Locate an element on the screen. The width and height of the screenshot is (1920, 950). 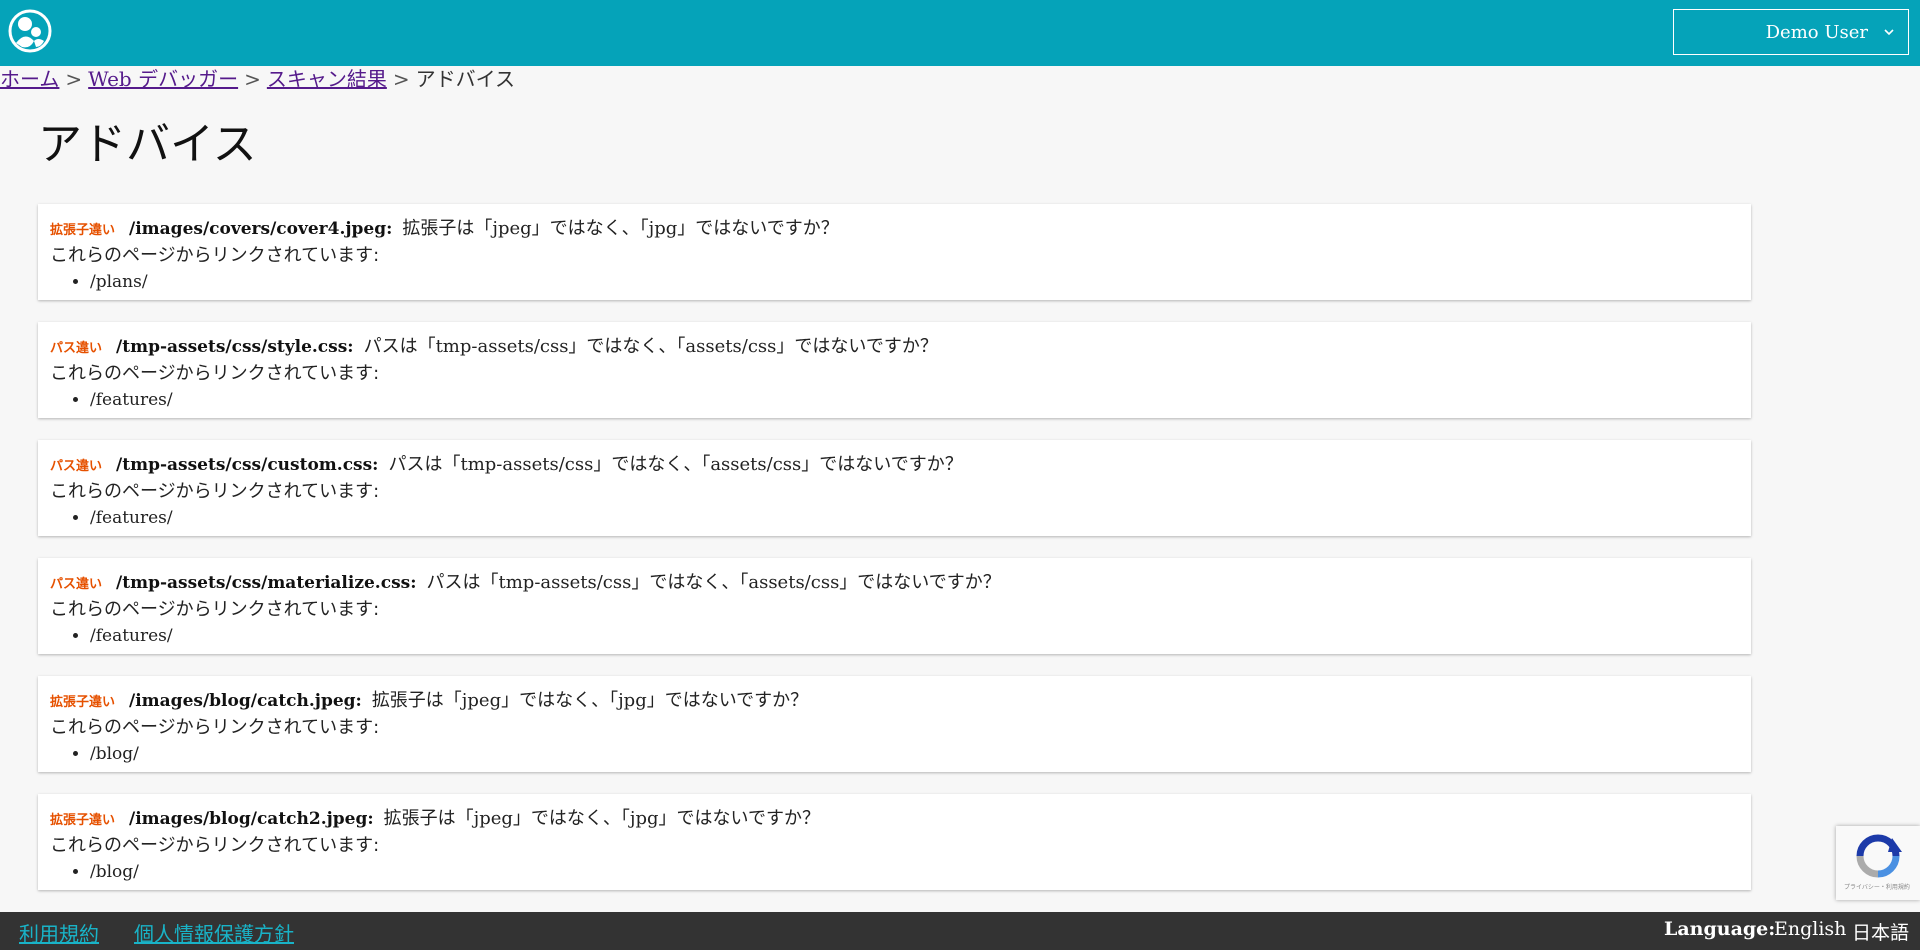
referrer-item: /plans/ is located at coordinates (914, 282).